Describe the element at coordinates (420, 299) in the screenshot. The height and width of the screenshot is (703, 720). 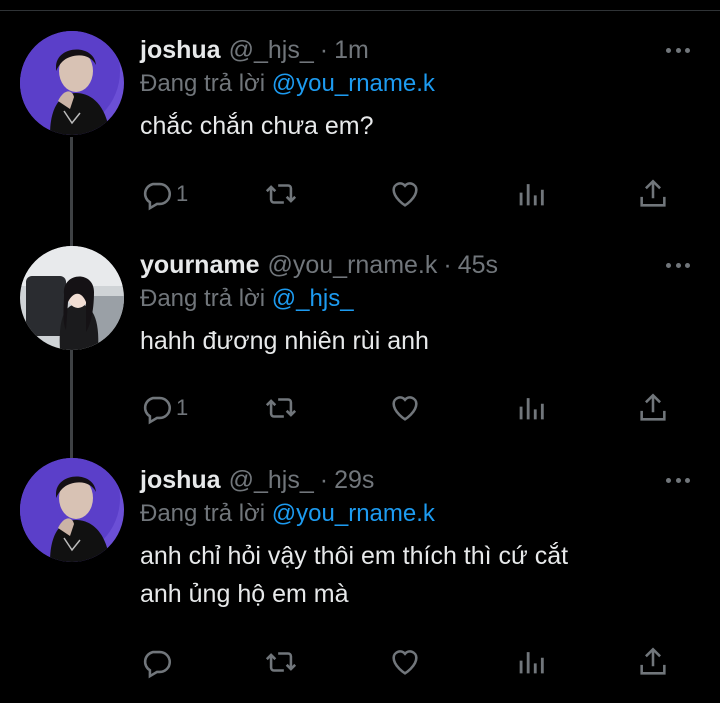
I see `replying-to: Đang trả lời @_hjs_` at that location.